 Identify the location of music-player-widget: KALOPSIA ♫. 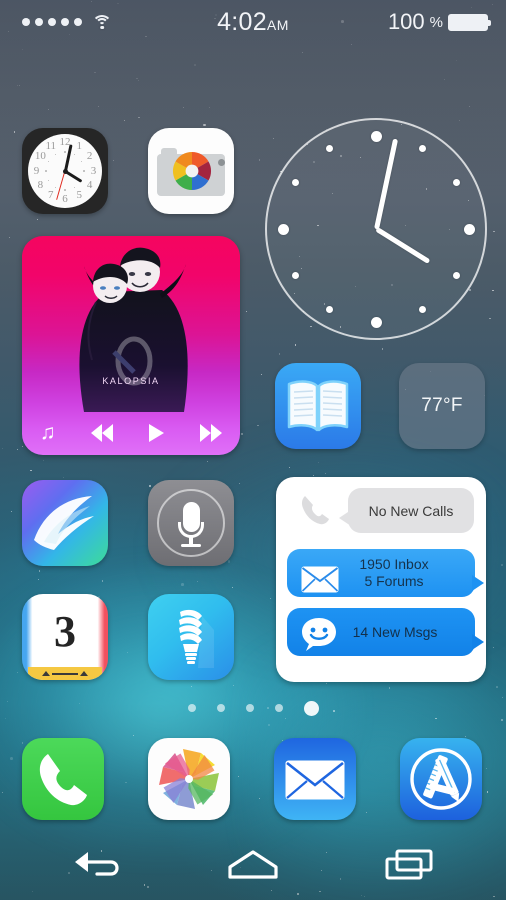
(131, 345).